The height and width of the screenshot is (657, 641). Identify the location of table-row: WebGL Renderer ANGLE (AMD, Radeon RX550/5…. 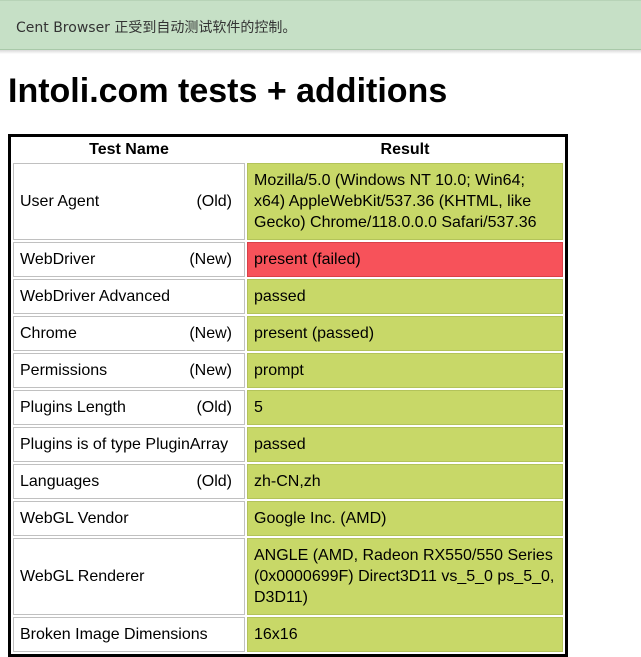
(288, 576).